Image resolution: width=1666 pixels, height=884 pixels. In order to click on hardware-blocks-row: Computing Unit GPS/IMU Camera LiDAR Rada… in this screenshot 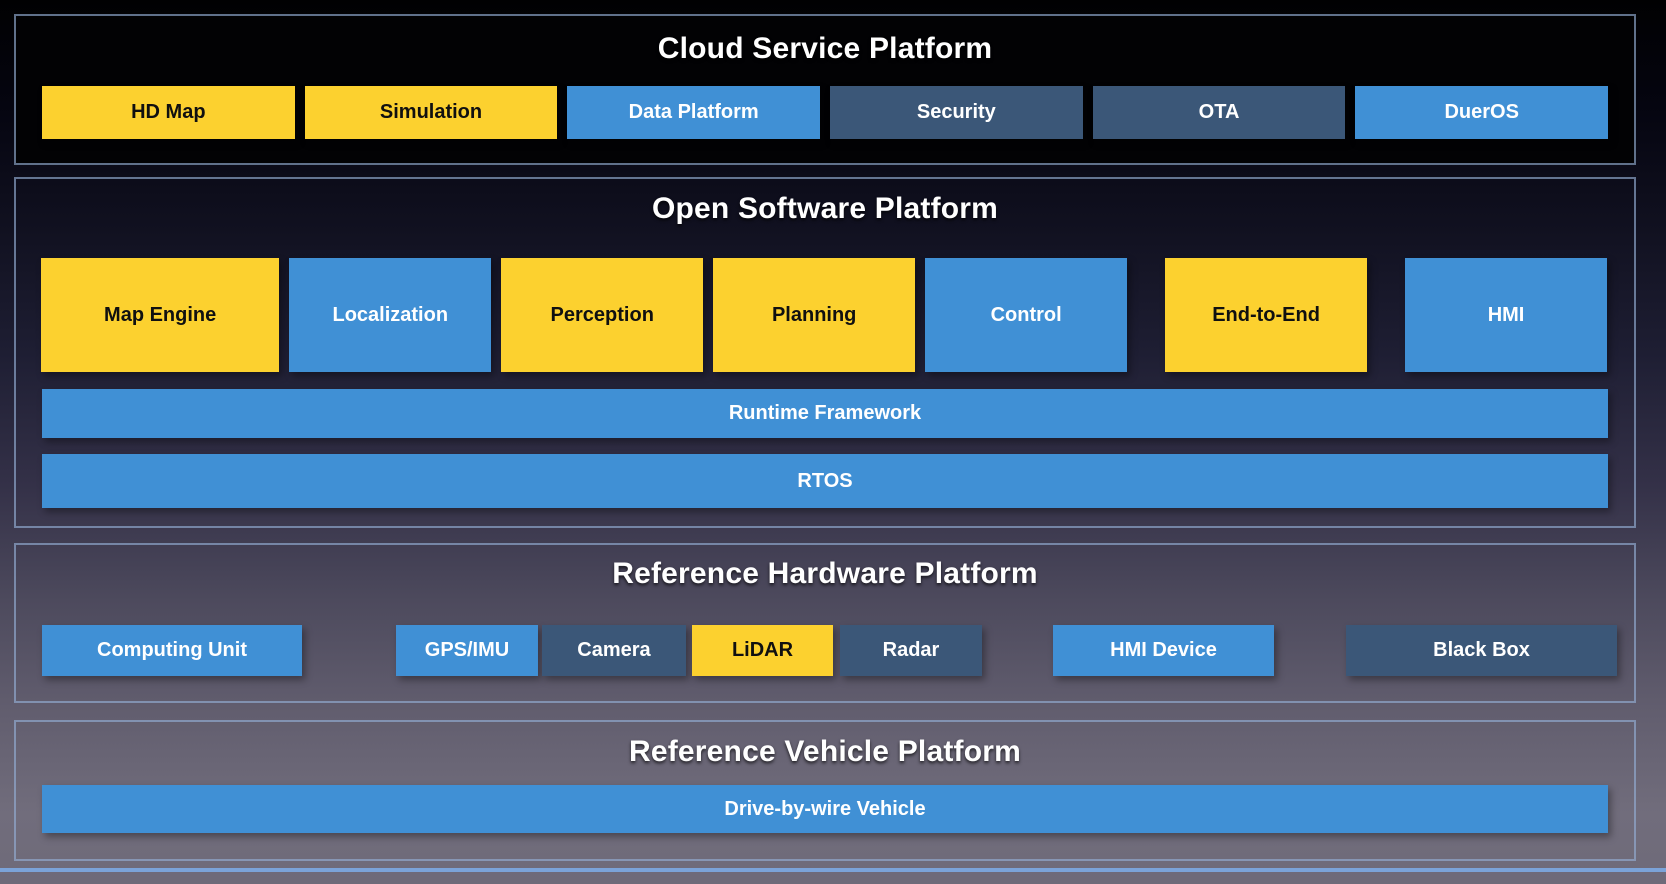, I will do `click(829, 650)`.